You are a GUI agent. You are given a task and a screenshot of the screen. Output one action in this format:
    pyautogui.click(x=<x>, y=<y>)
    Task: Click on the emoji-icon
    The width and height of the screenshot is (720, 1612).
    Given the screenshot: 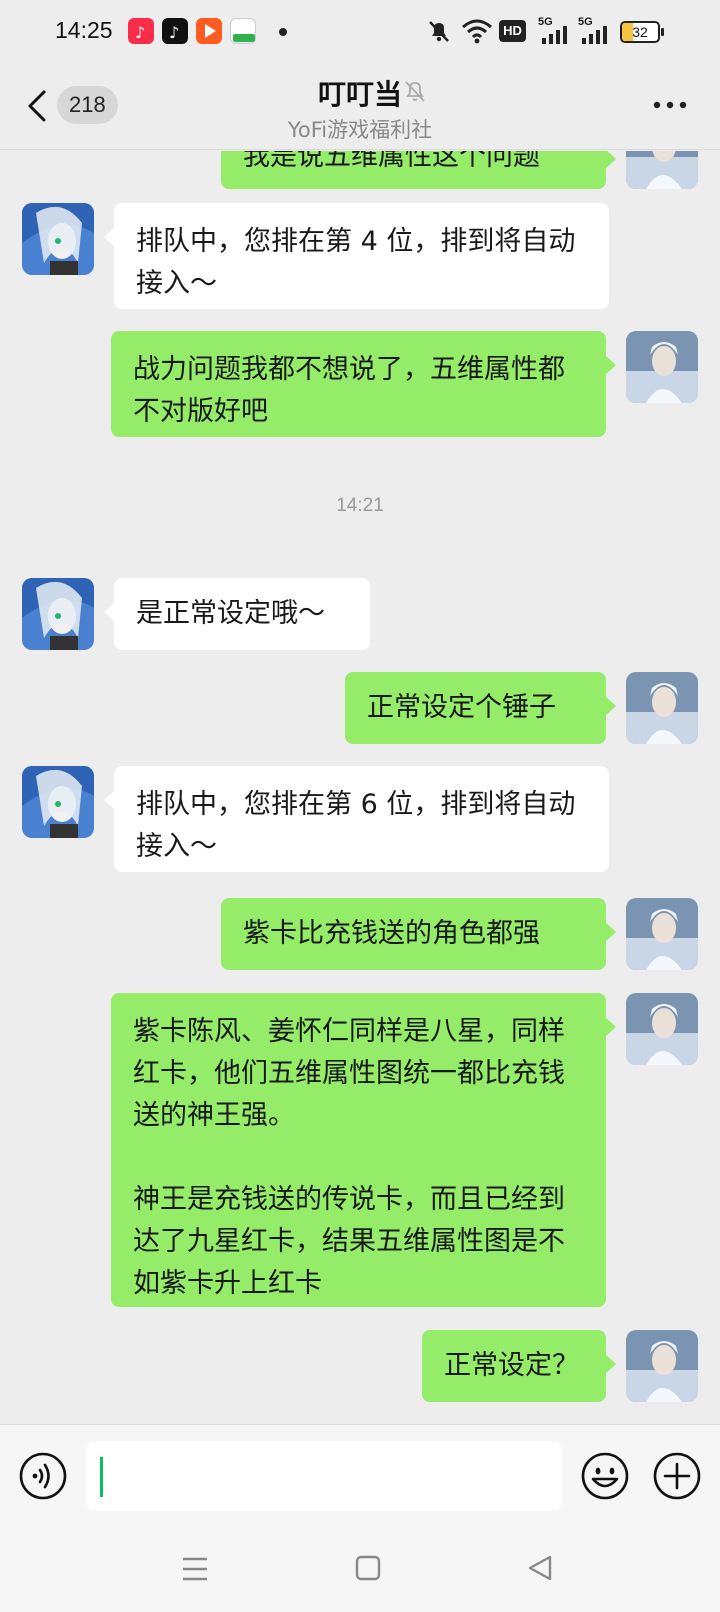 What is the action you would take?
    pyautogui.click(x=605, y=1476)
    